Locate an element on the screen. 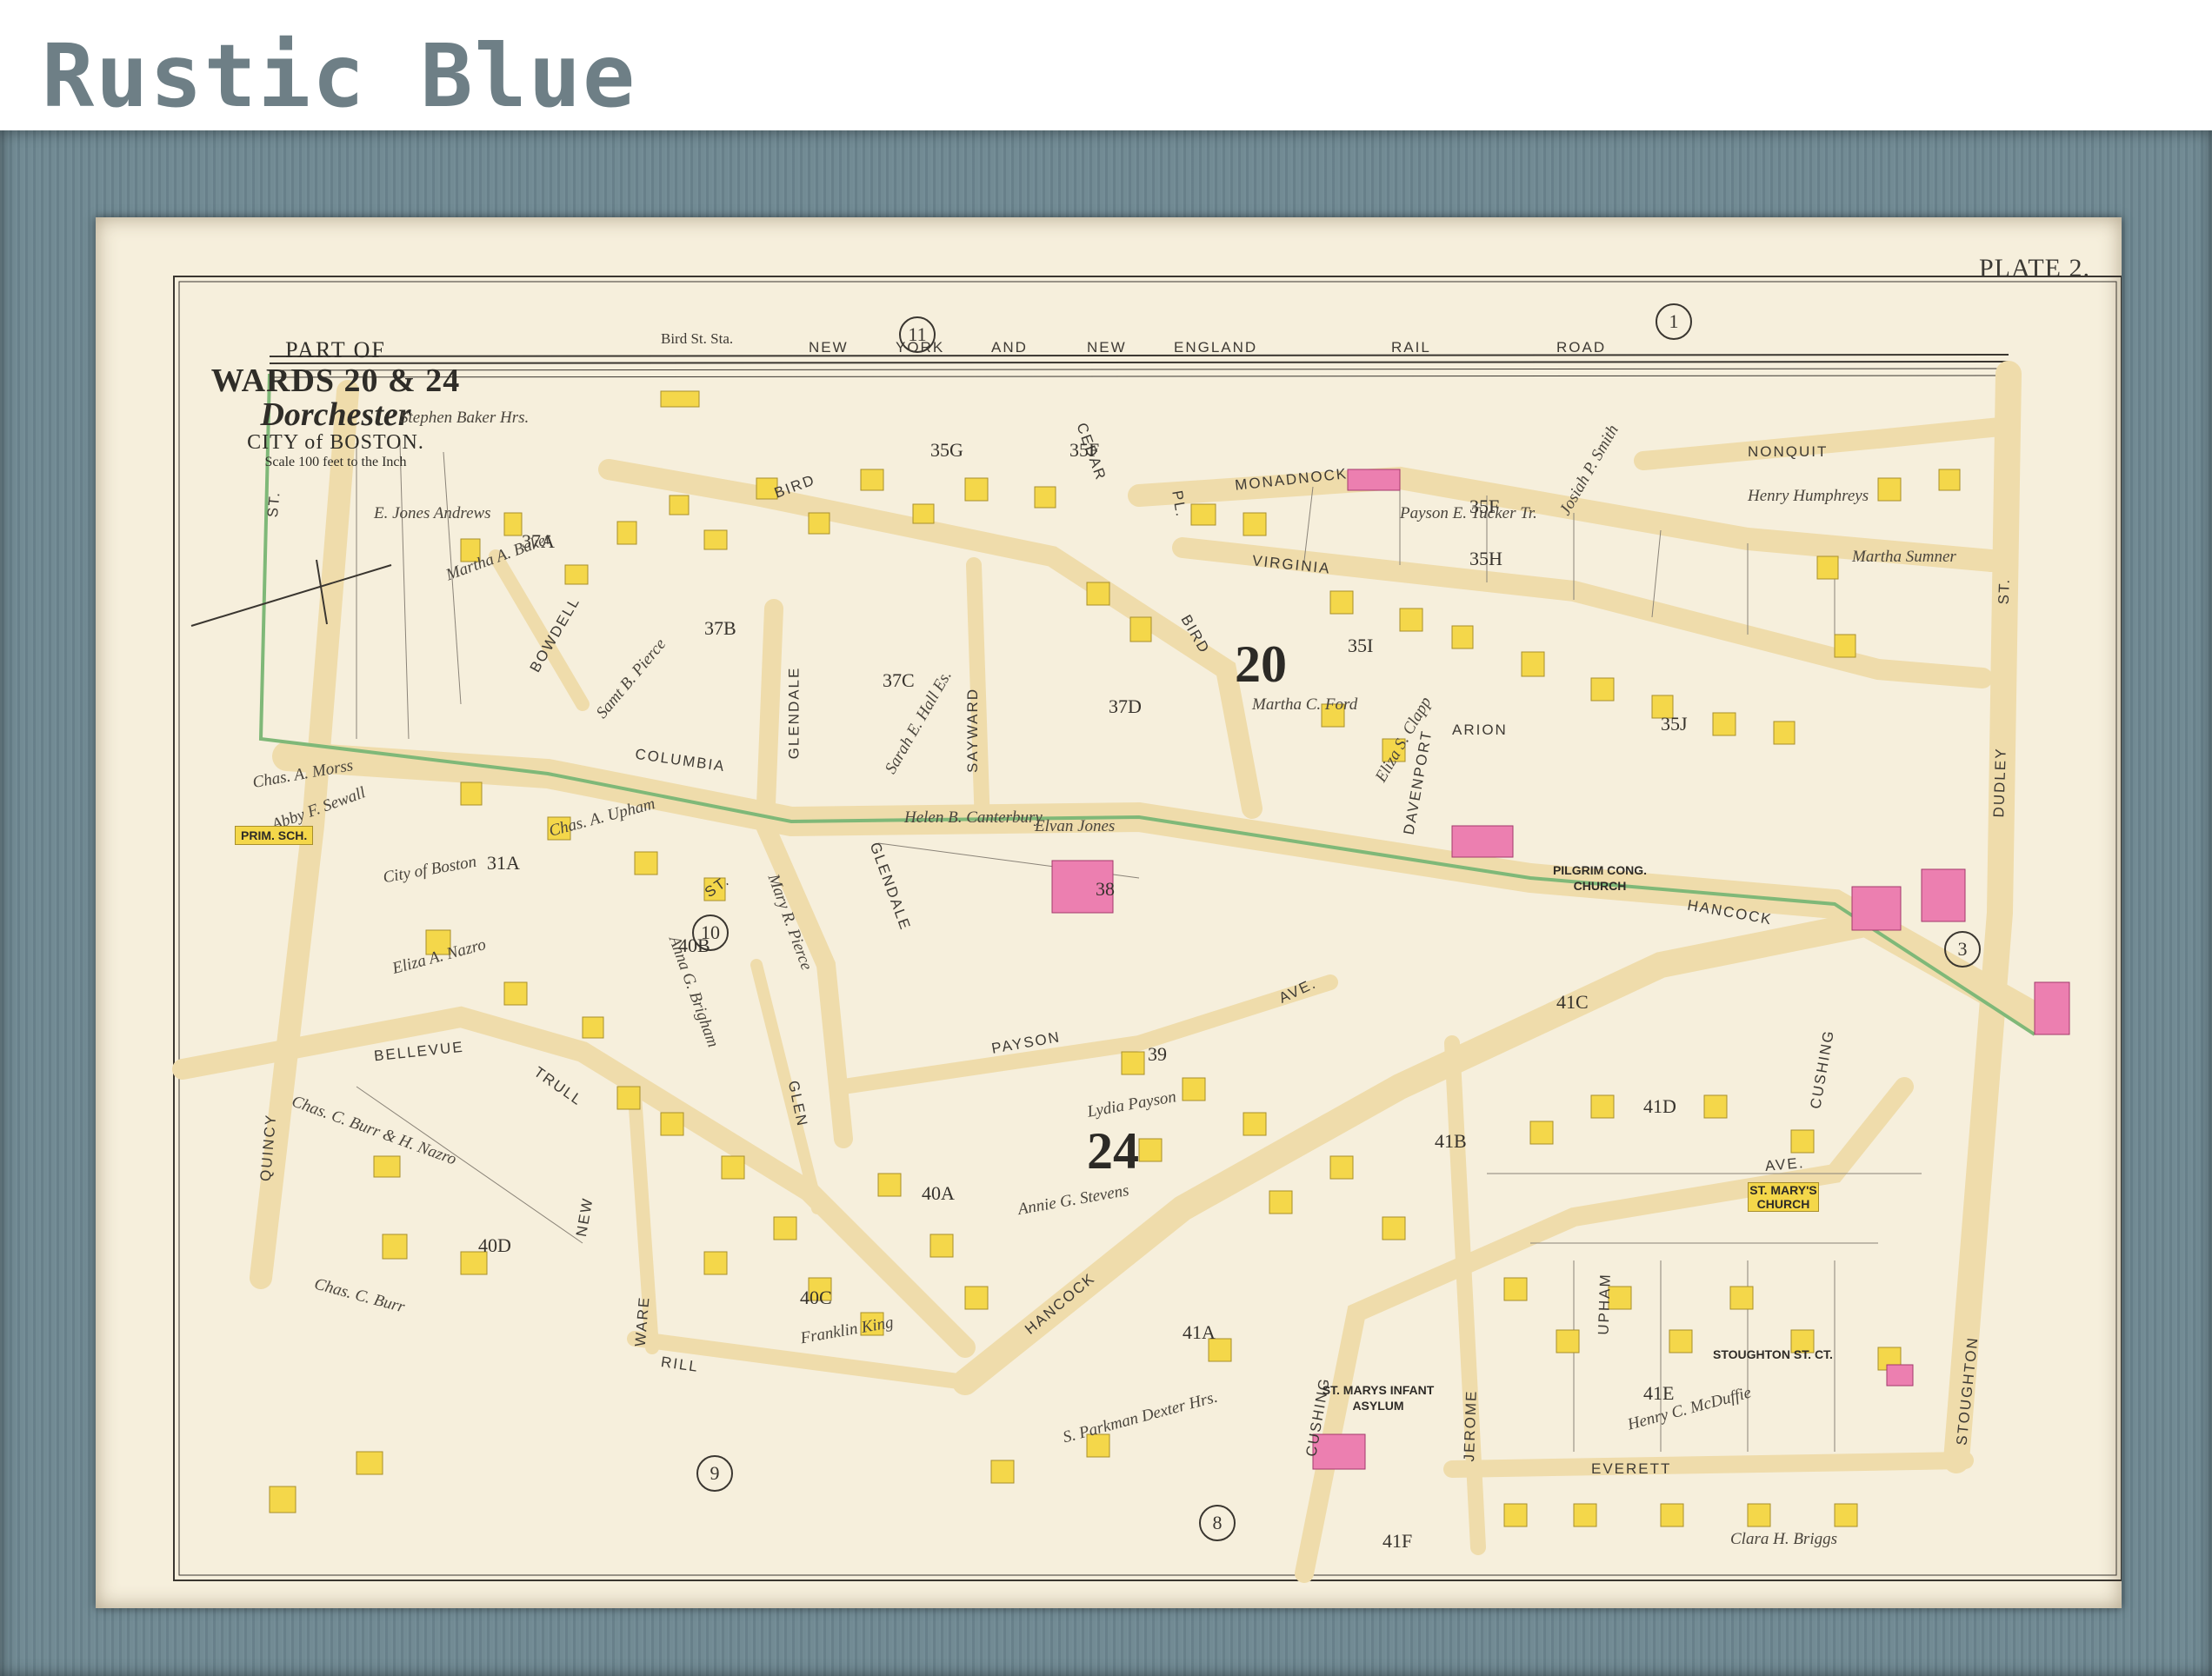 Image resolution: width=2212 pixels, height=1676 pixels. north-arrow is located at coordinates (291, 593).